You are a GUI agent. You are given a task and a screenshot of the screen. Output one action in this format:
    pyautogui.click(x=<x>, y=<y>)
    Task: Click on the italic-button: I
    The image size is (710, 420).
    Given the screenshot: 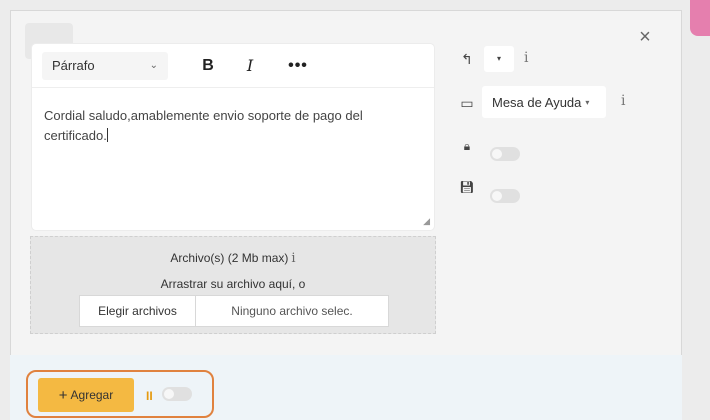 What is the action you would take?
    pyautogui.click(x=250, y=66)
    